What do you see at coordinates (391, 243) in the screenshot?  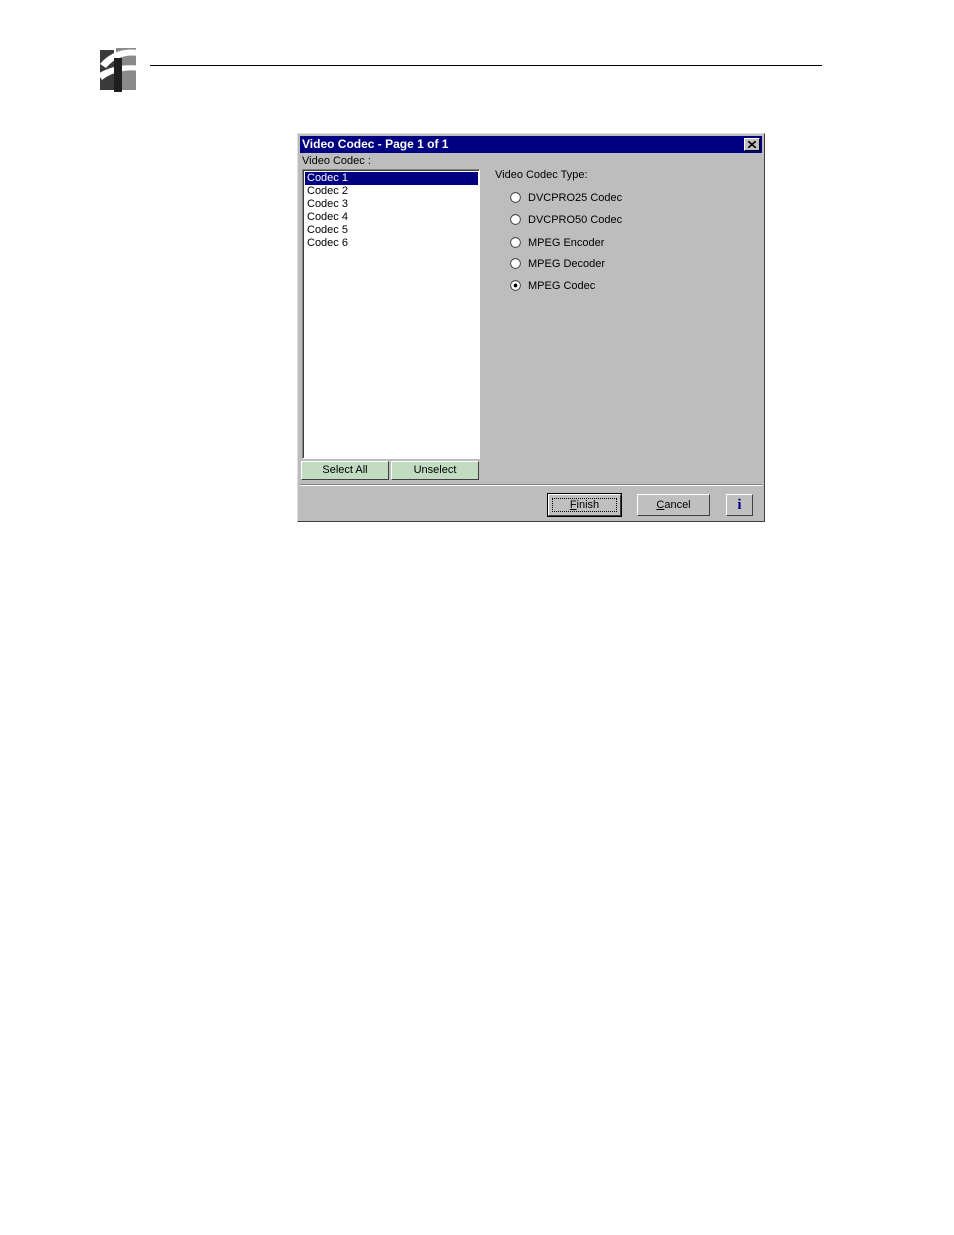 I see `list-item-codec-6: Codec 6` at bounding box center [391, 243].